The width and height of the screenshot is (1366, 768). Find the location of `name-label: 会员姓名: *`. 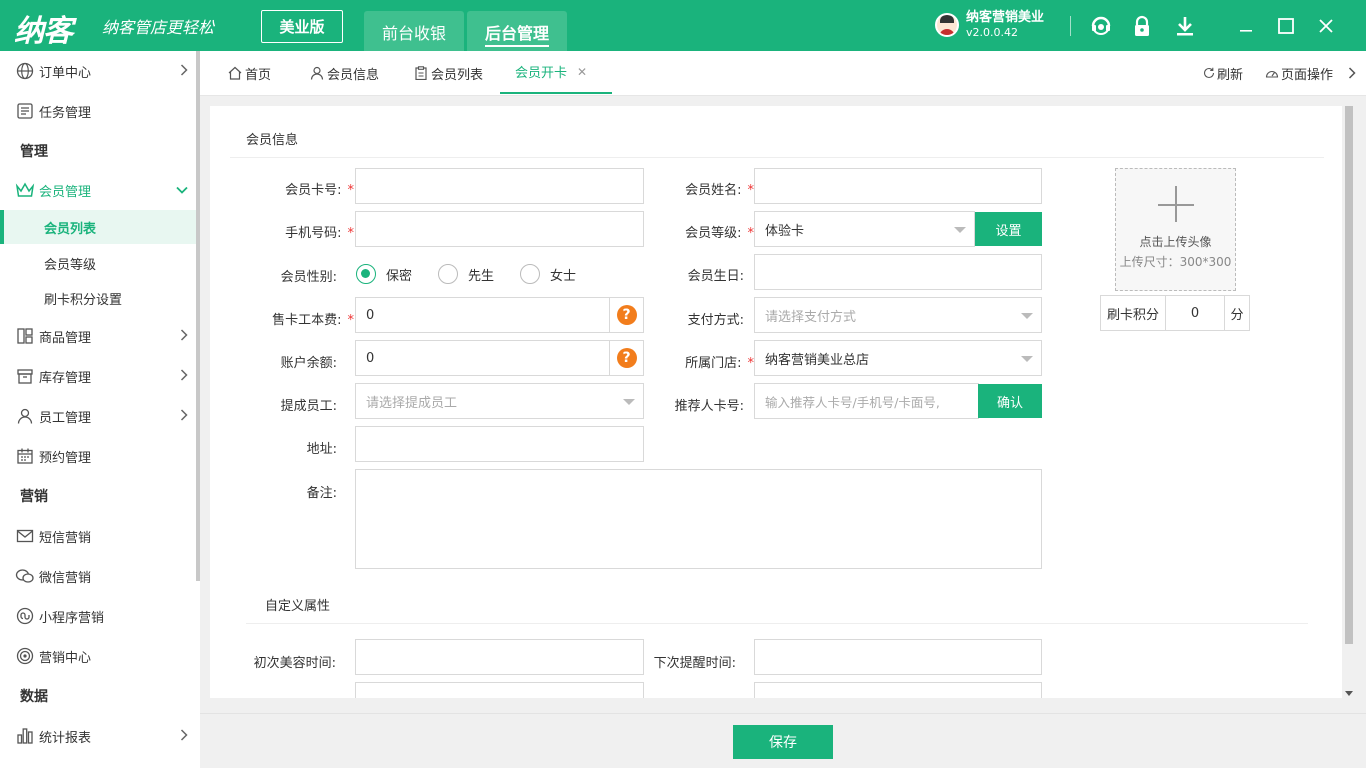

name-label: 会员姓名: * is located at coordinates (719, 190).